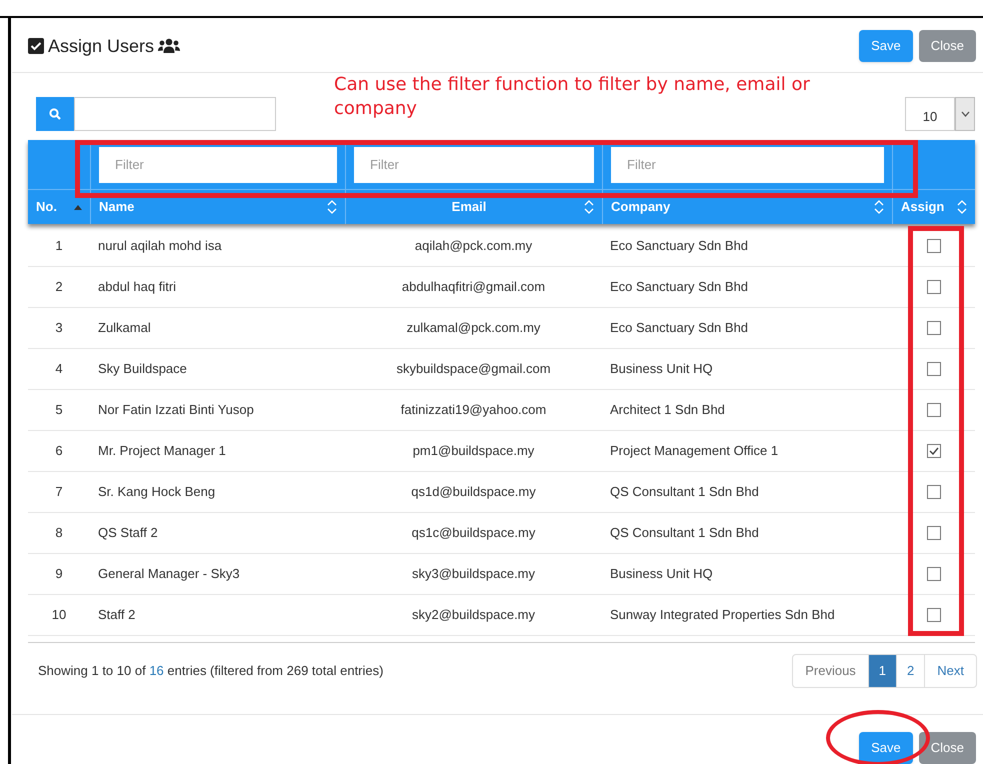  Describe the element at coordinates (217, 207) in the screenshot. I see `column-header: Name` at that location.